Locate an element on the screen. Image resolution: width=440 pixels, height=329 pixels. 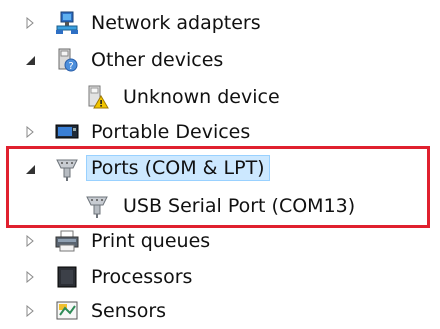
other-devices-icon: ? is located at coordinates (67, 60).